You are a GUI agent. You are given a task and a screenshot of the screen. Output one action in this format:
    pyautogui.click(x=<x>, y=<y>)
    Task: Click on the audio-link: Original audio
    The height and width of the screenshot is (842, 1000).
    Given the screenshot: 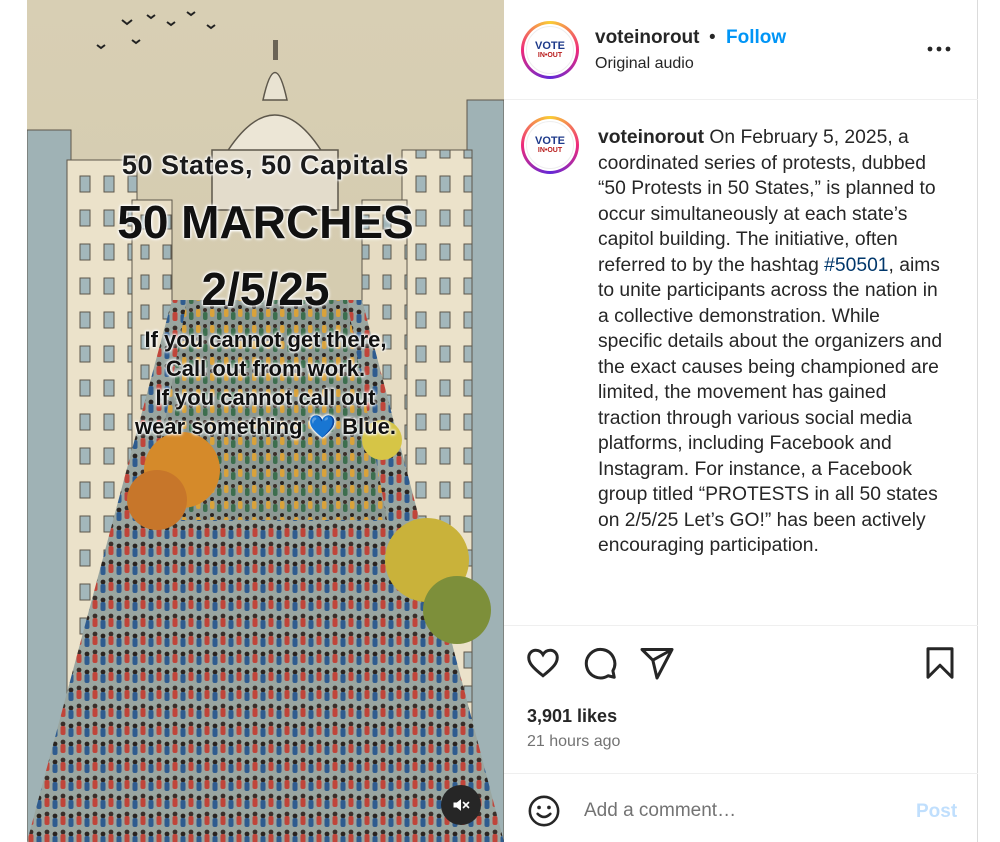 What is the action you would take?
    pyautogui.click(x=644, y=64)
    